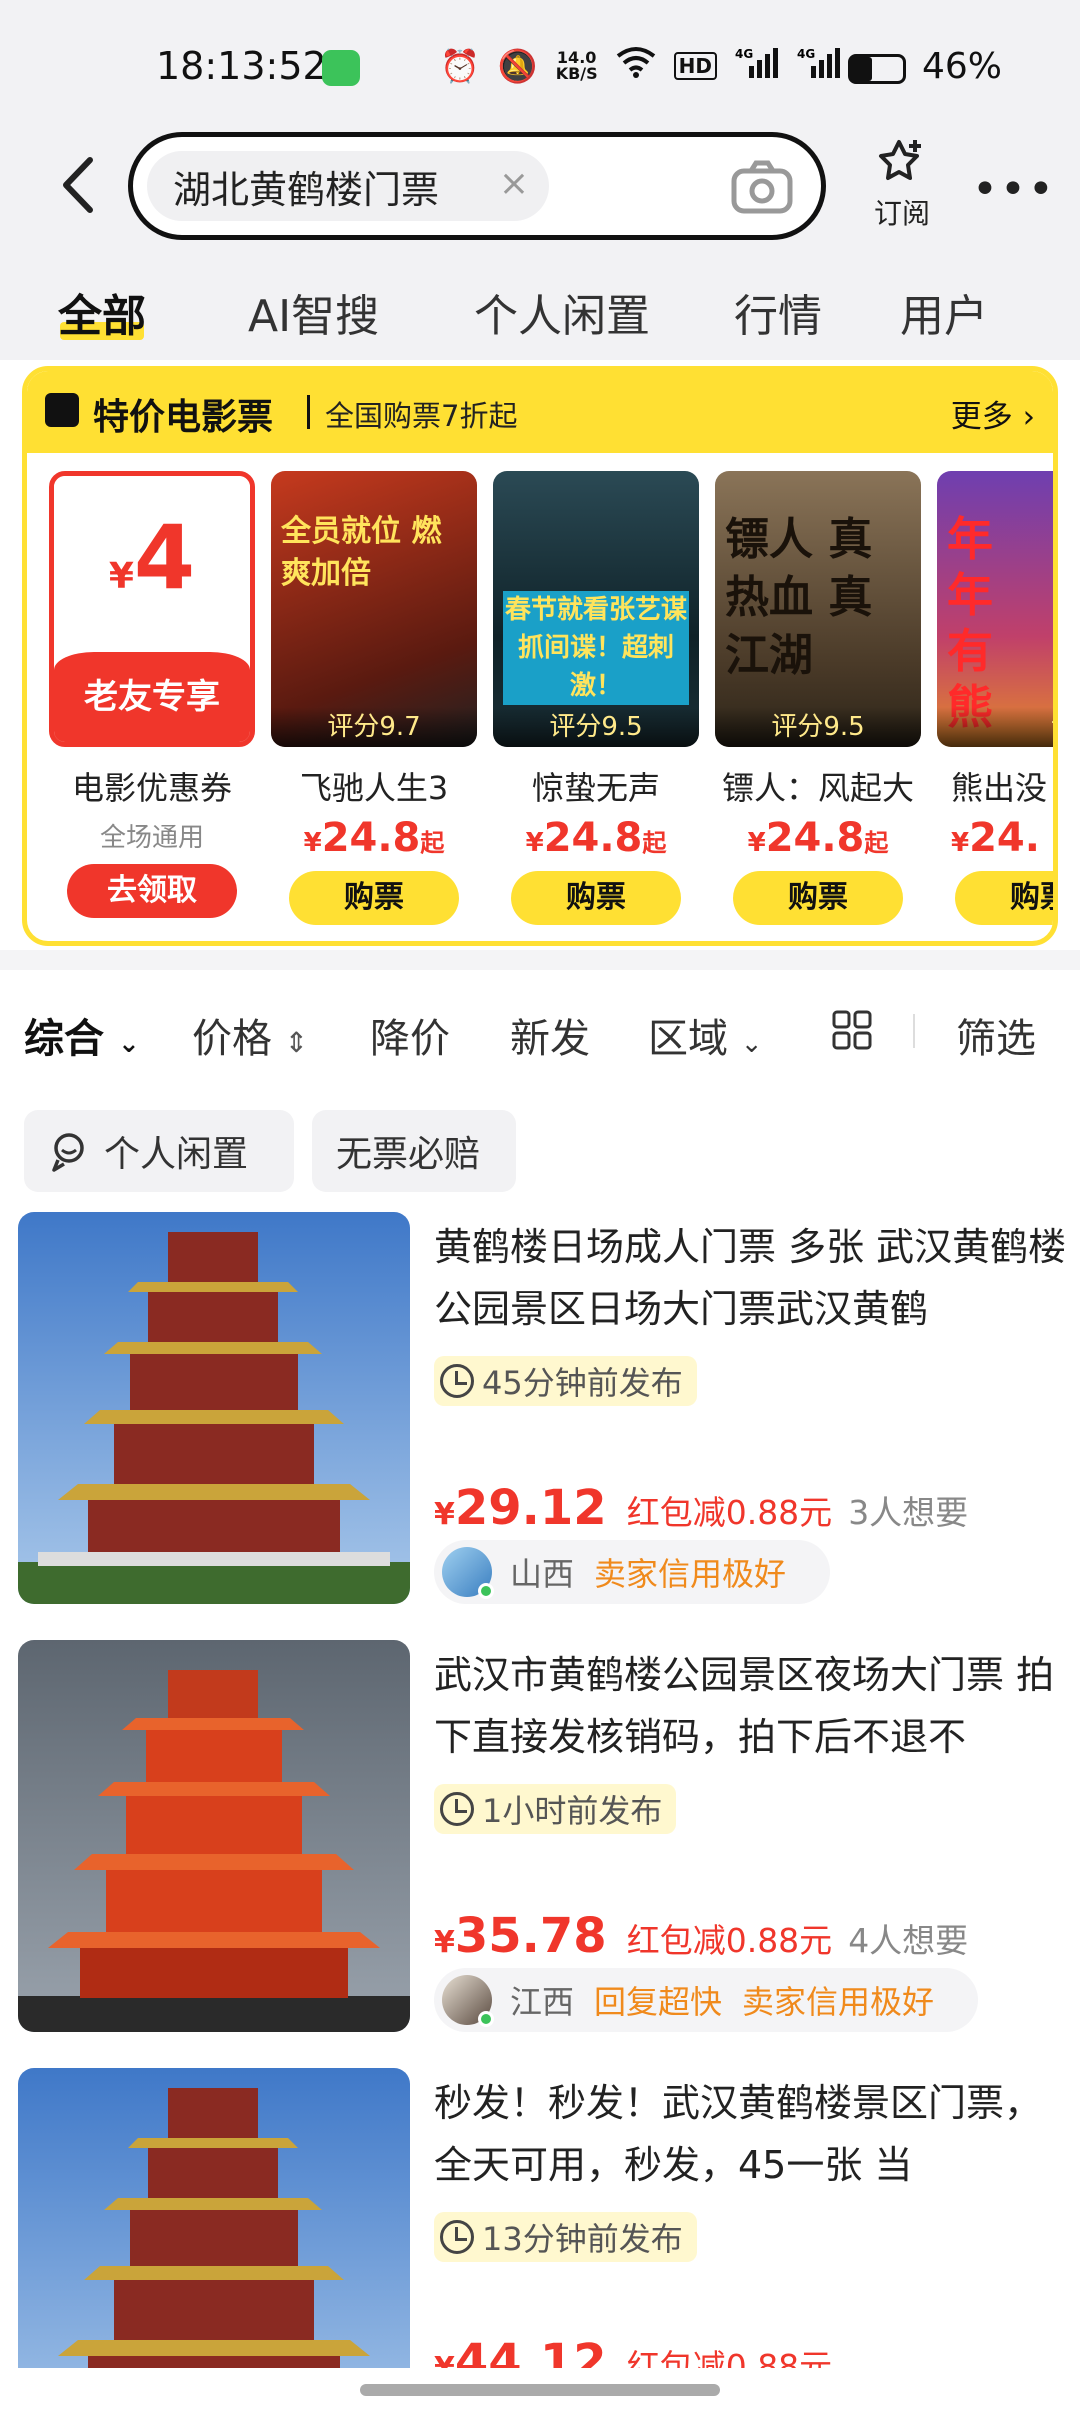 Image resolution: width=1080 pixels, height=2412 pixels. I want to click on listing-title: 黄鹤楼日场成人门票 多张 武汉黄鹤楼公园景区日场大门票武汉黄鹤, so click(750, 1278).